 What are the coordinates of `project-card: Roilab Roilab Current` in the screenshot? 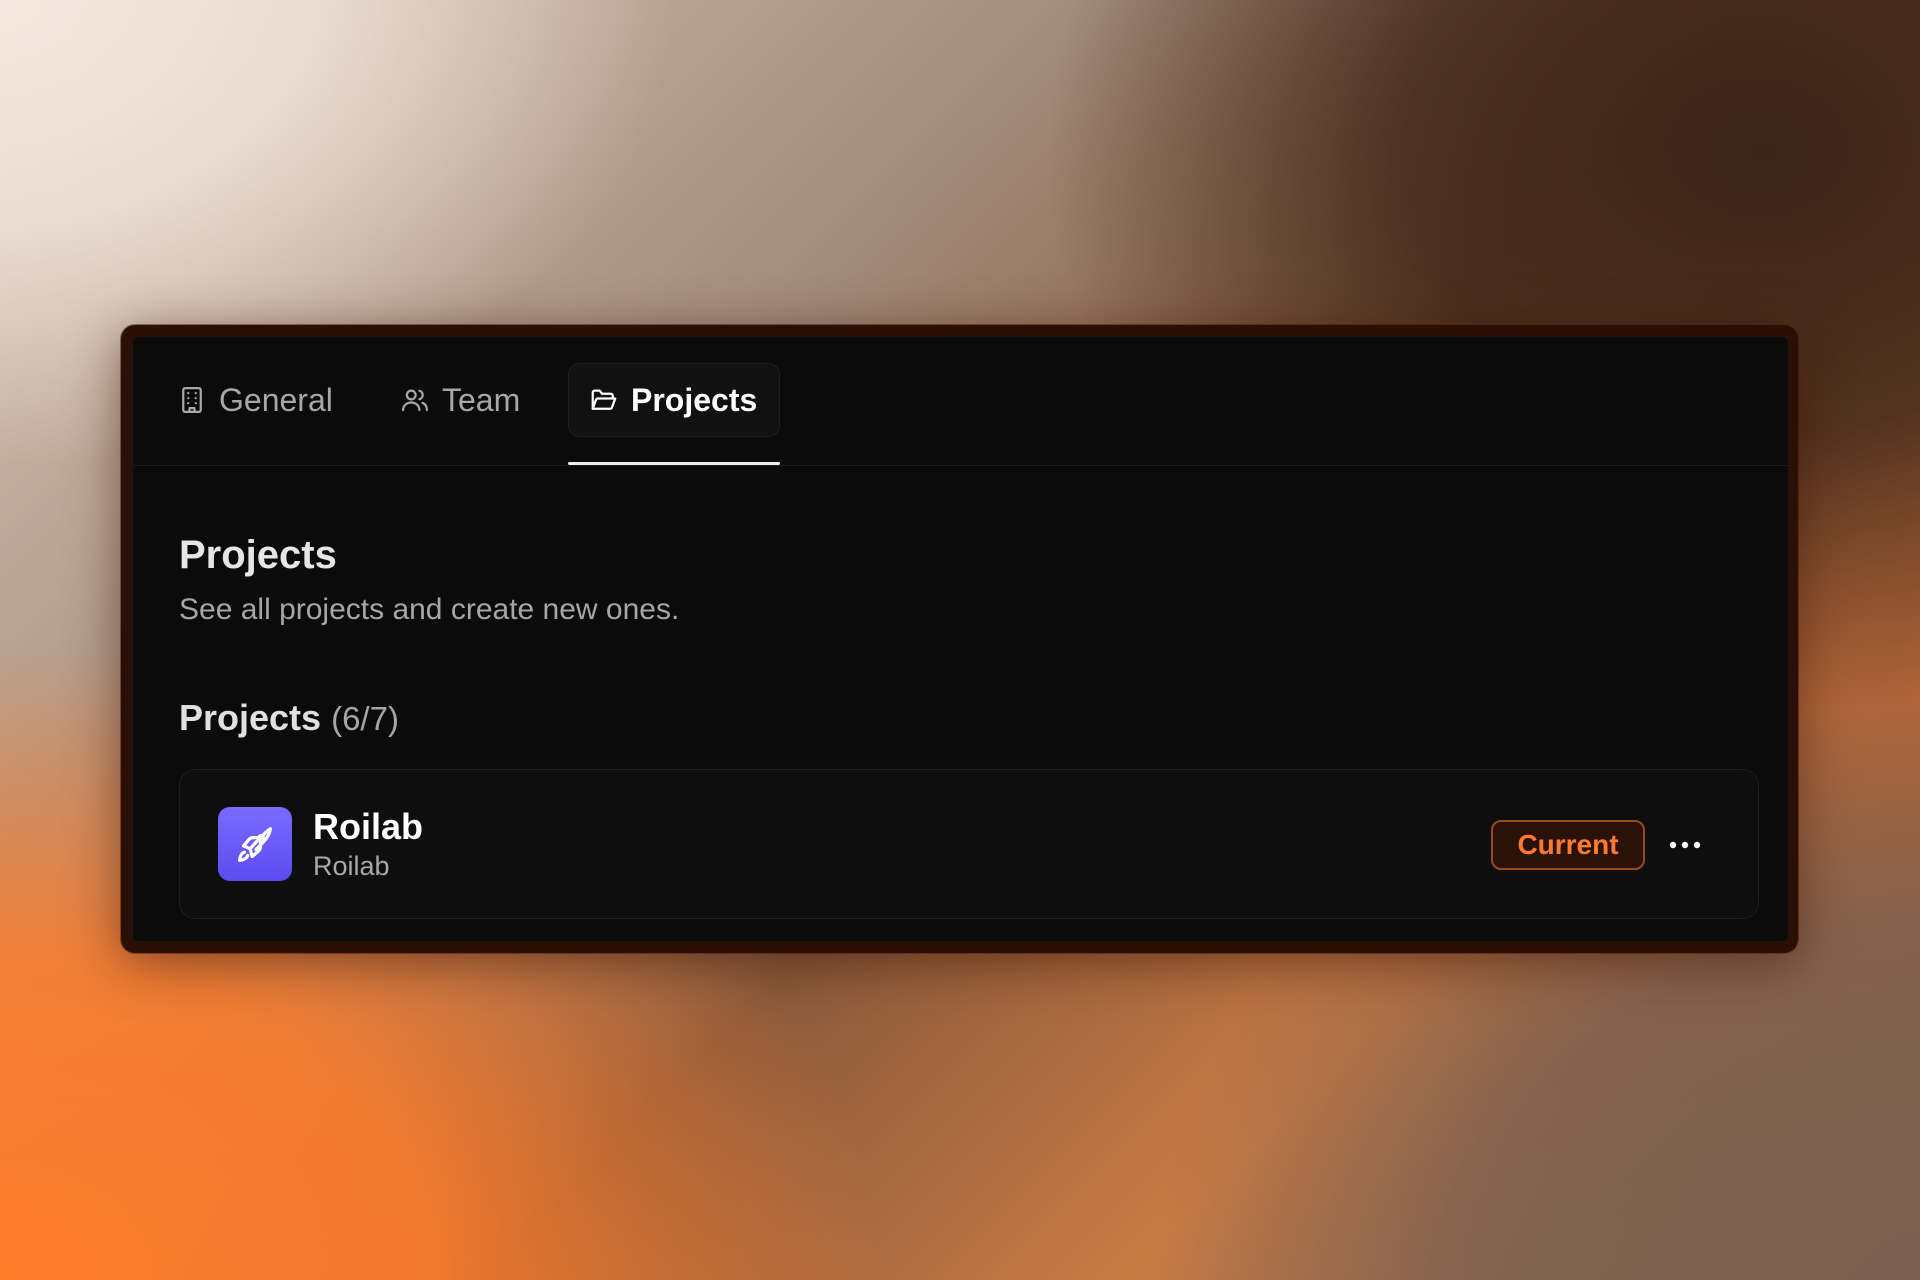 It's located at (969, 844).